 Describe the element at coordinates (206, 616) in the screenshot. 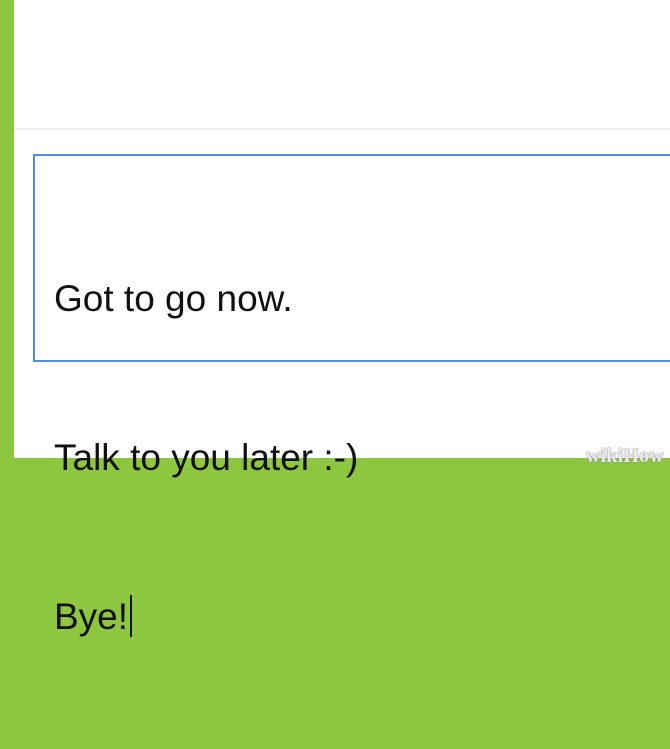

I see `message-line-3: Bye!` at that location.